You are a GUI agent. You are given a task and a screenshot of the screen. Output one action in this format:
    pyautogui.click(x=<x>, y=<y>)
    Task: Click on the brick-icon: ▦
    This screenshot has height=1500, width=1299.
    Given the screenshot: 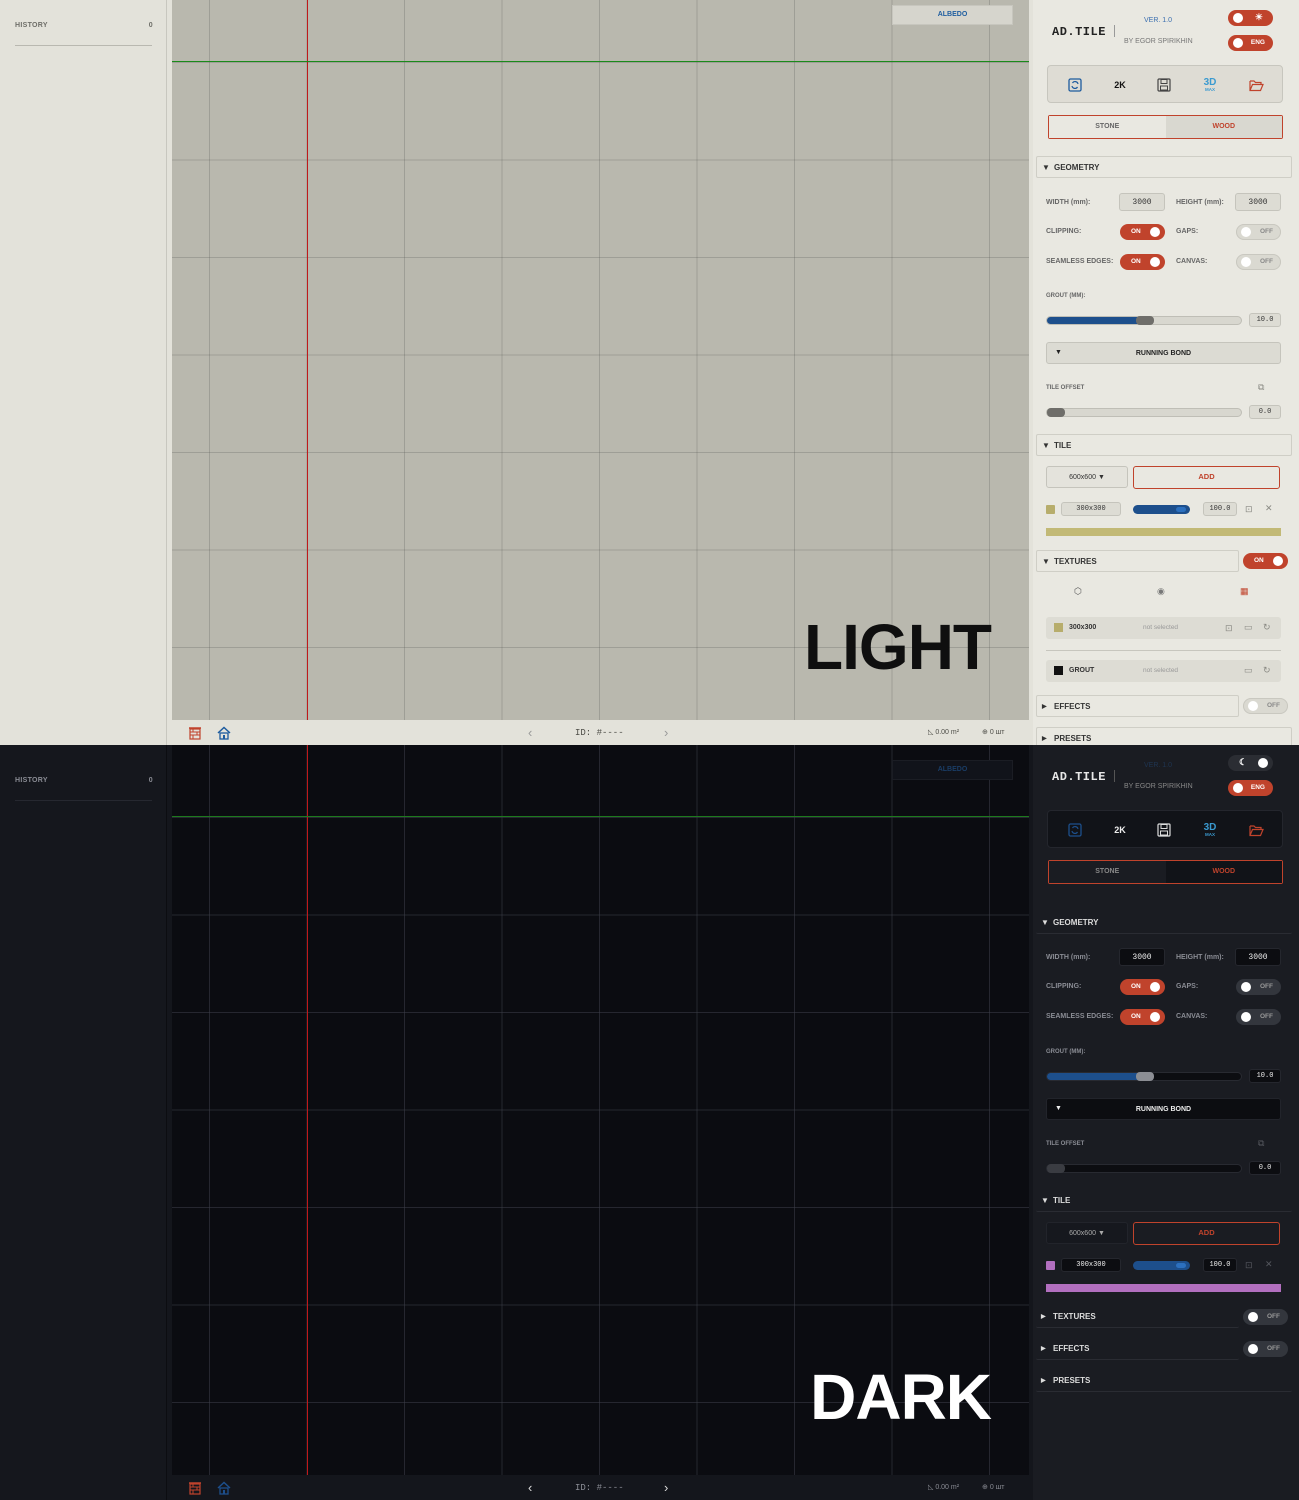 What is the action you would take?
    pyautogui.click(x=1244, y=591)
    